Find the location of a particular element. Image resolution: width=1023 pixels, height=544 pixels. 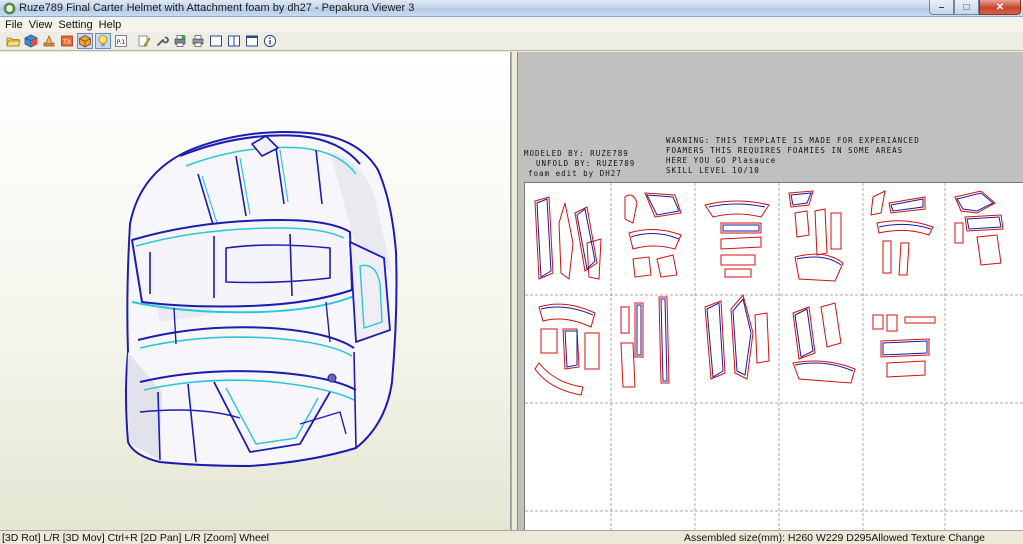

single-view-icon is located at coordinates (216, 41).